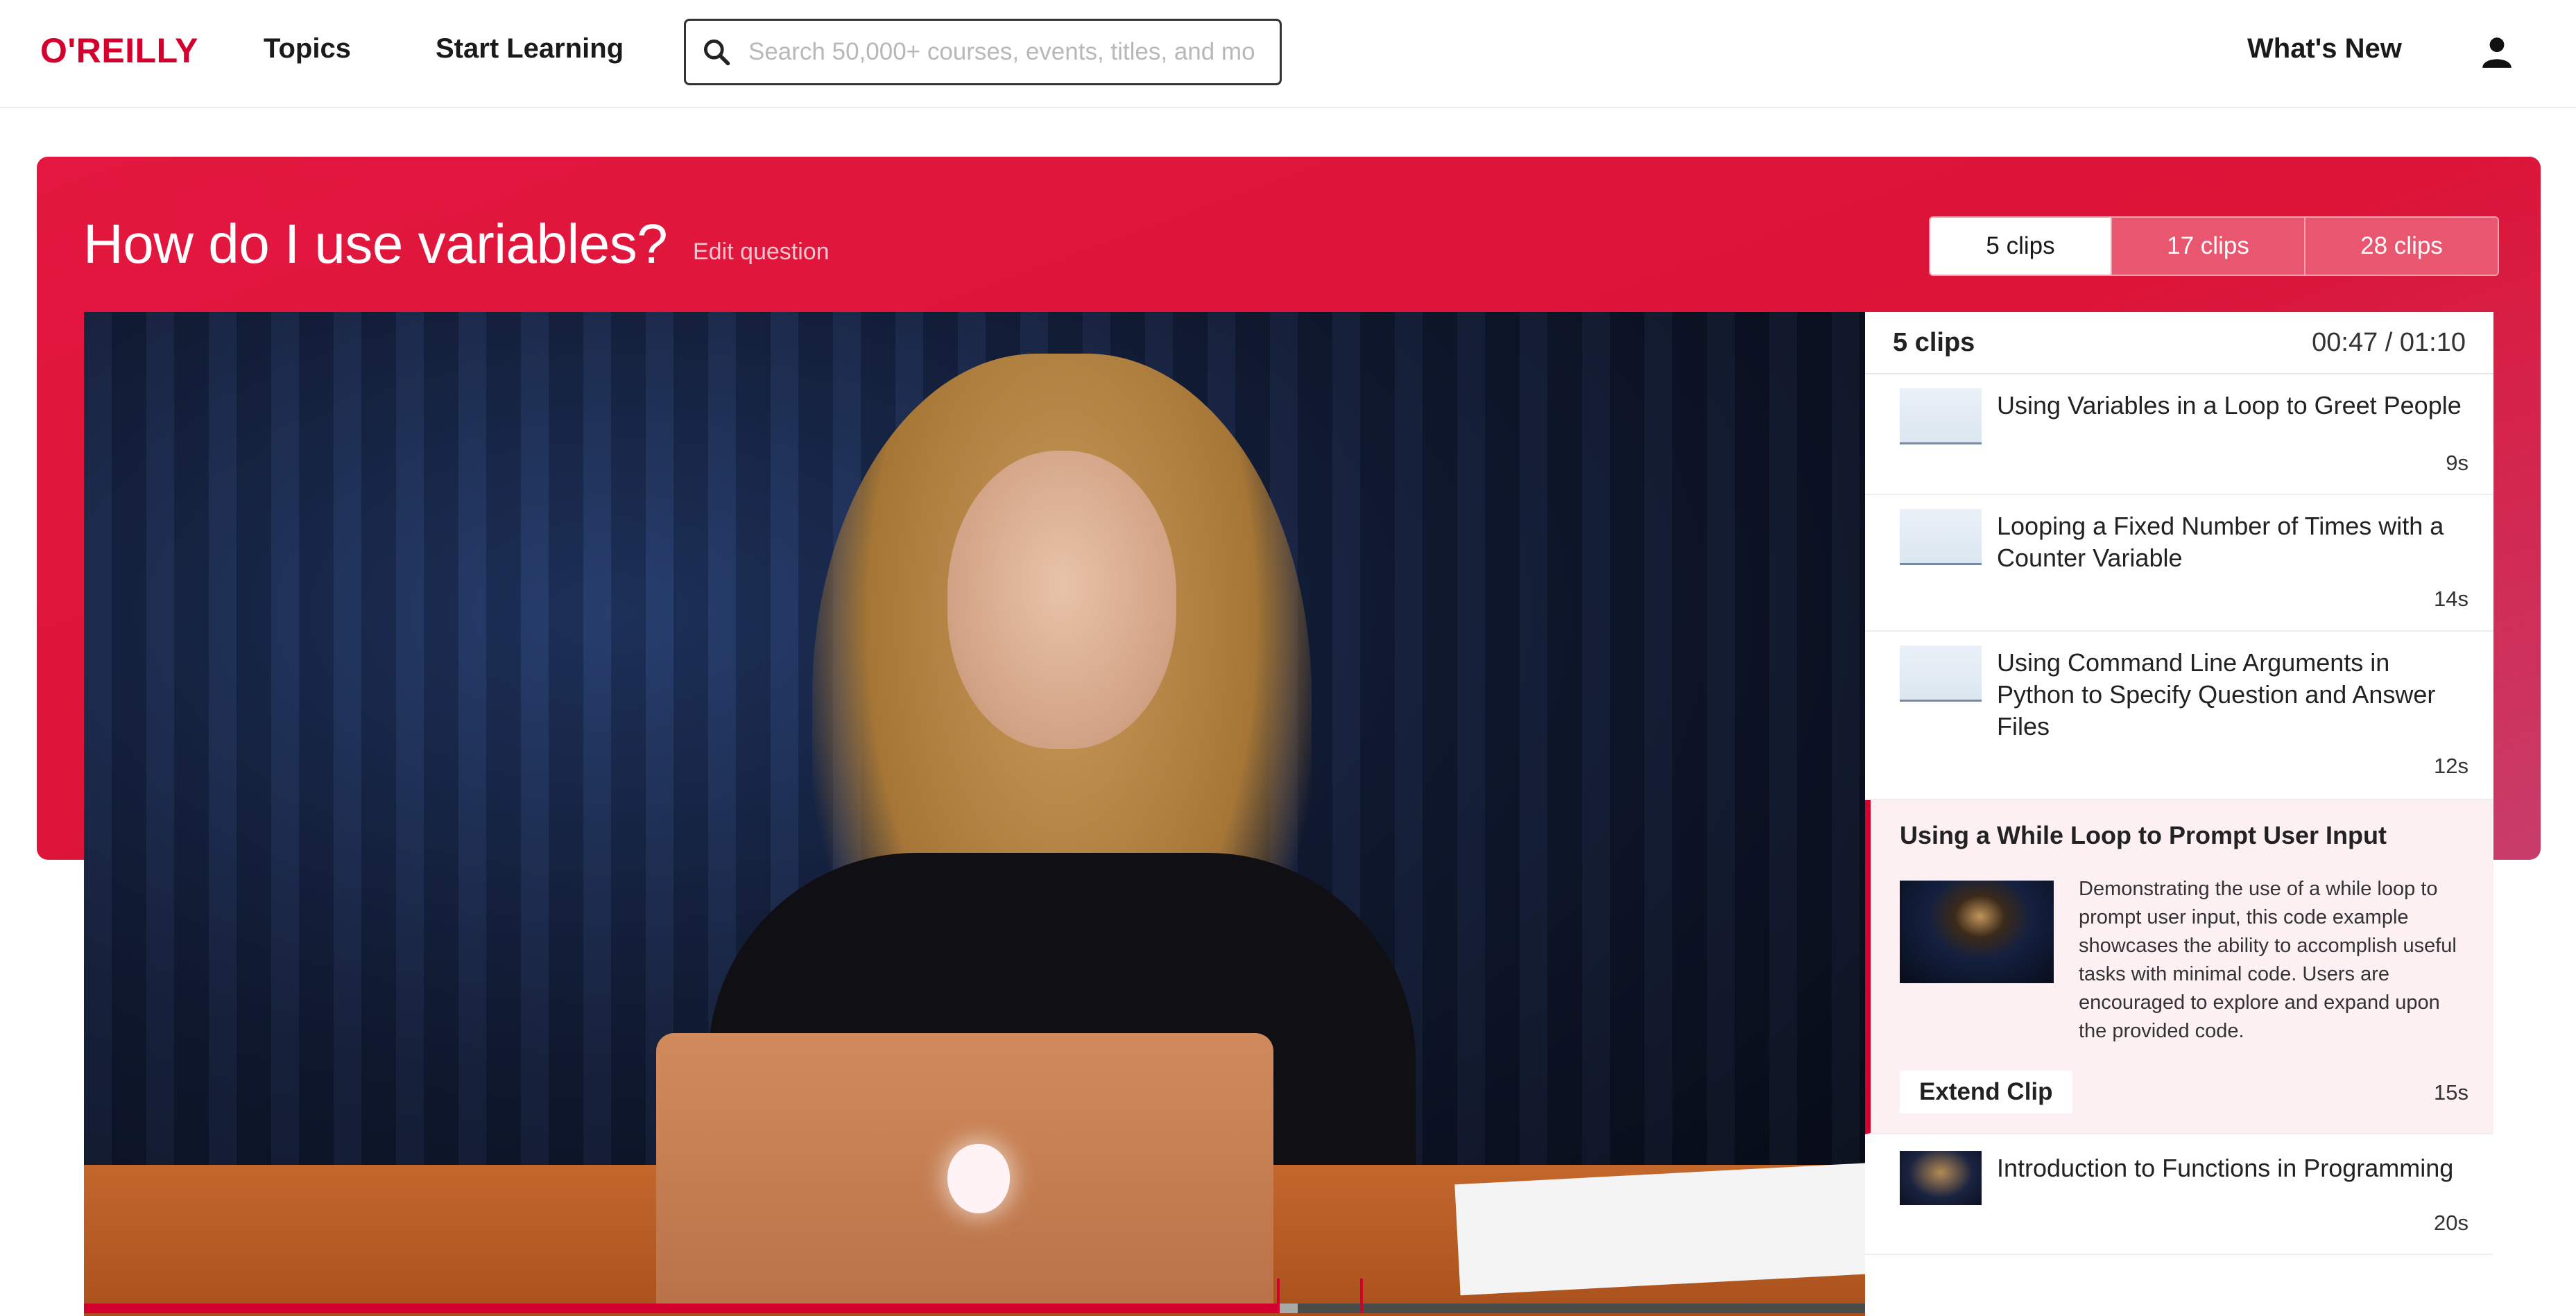 This screenshot has width=2576, height=1316. Describe the element at coordinates (1977, 932) in the screenshot. I see `active-clip-thumbnail` at that location.